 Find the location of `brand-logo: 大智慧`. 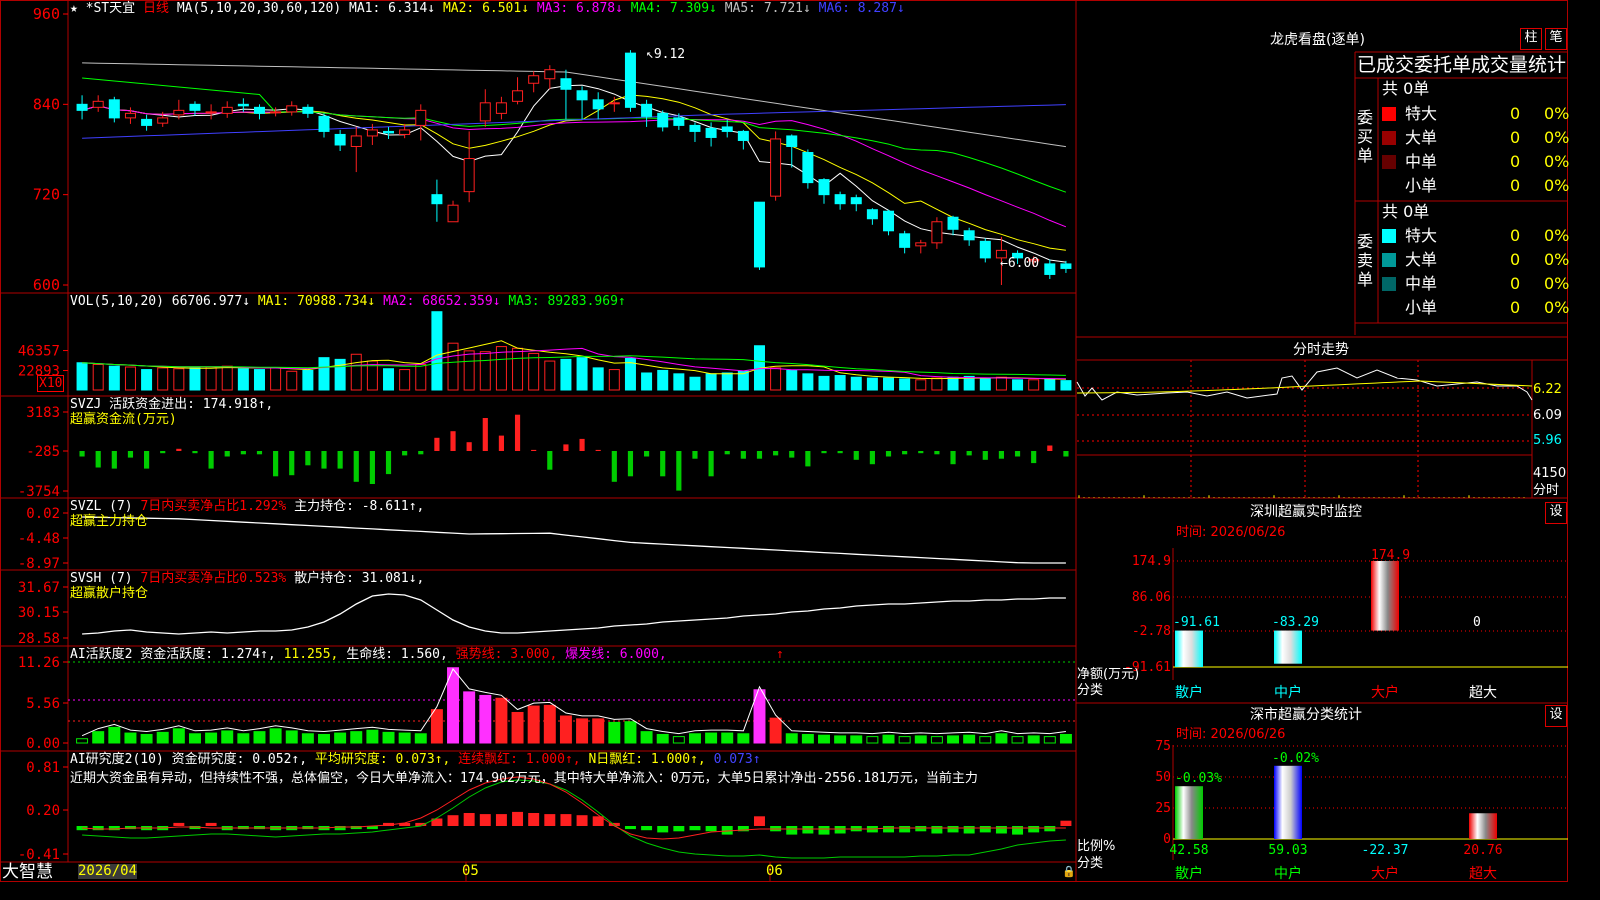

brand-logo: 大智慧 is located at coordinates (27, 872).